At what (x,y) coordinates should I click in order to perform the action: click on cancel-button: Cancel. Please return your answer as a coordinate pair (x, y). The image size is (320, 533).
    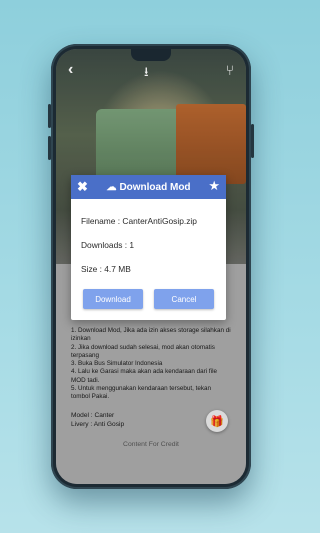
    Looking at the image, I should click on (184, 299).